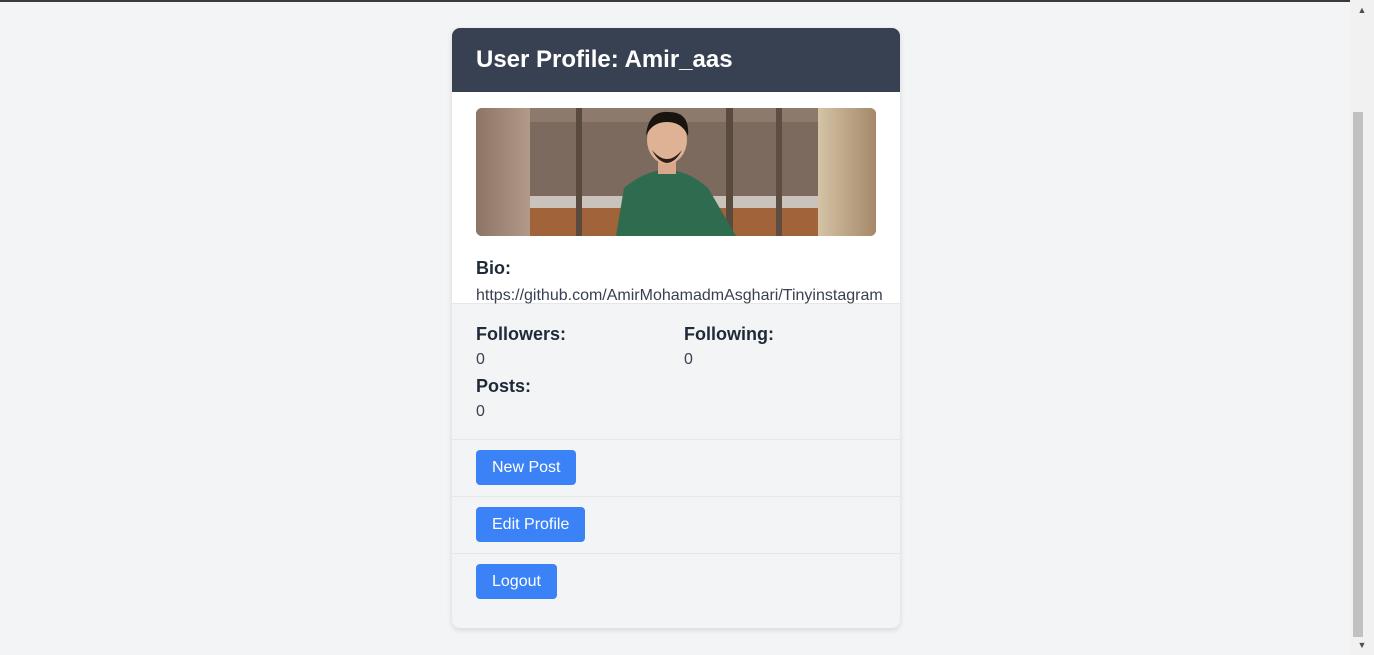 This screenshot has height=655, width=1374. What do you see at coordinates (526, 467) in the screenshot?
I see `new-post-button: New Post` at bounding box center [526, 467].